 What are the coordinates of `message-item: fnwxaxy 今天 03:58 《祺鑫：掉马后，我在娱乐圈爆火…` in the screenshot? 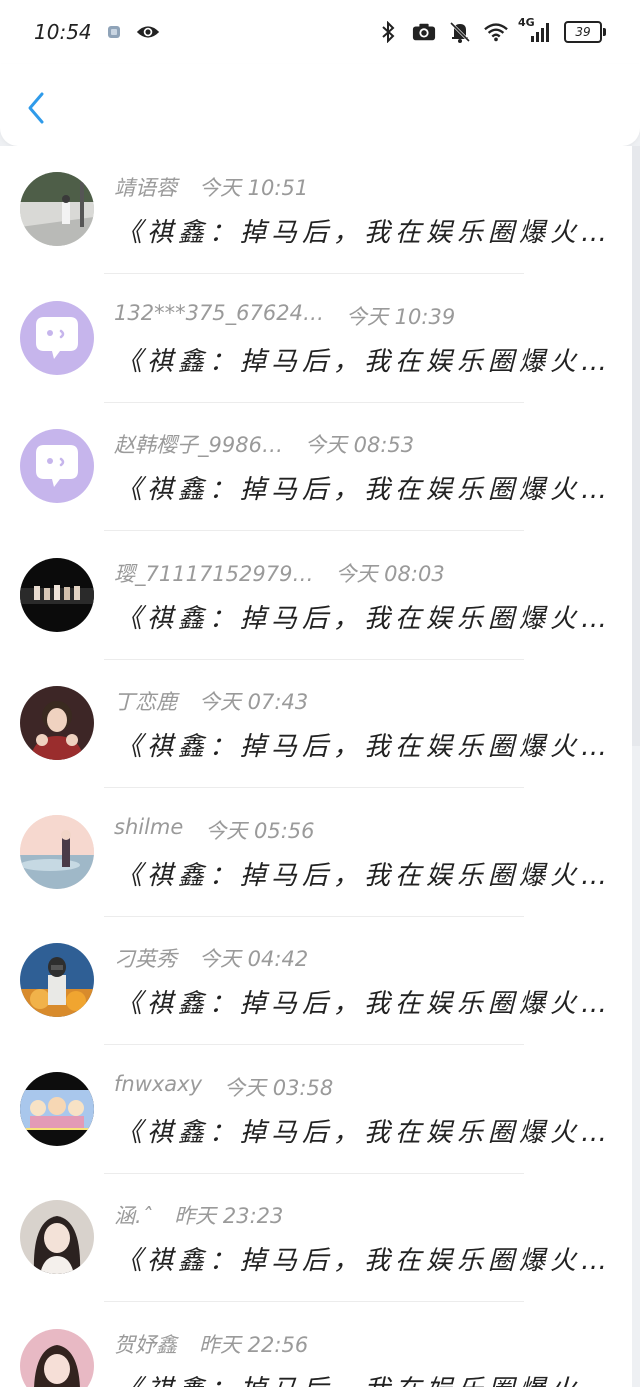 It's located at (316, 1110).